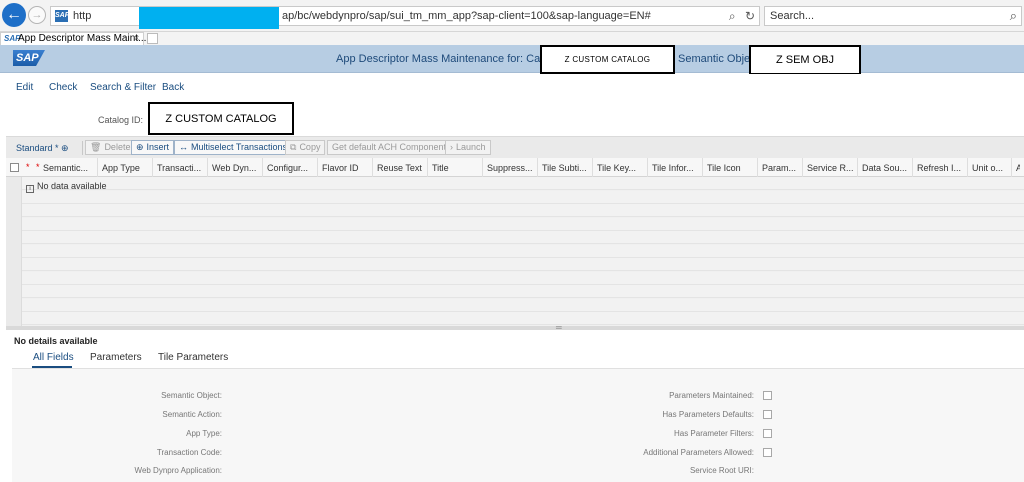  Describe the element at coordinates (732, 168) in the screenshot. I see `column-header: Tile Icon` at that location.